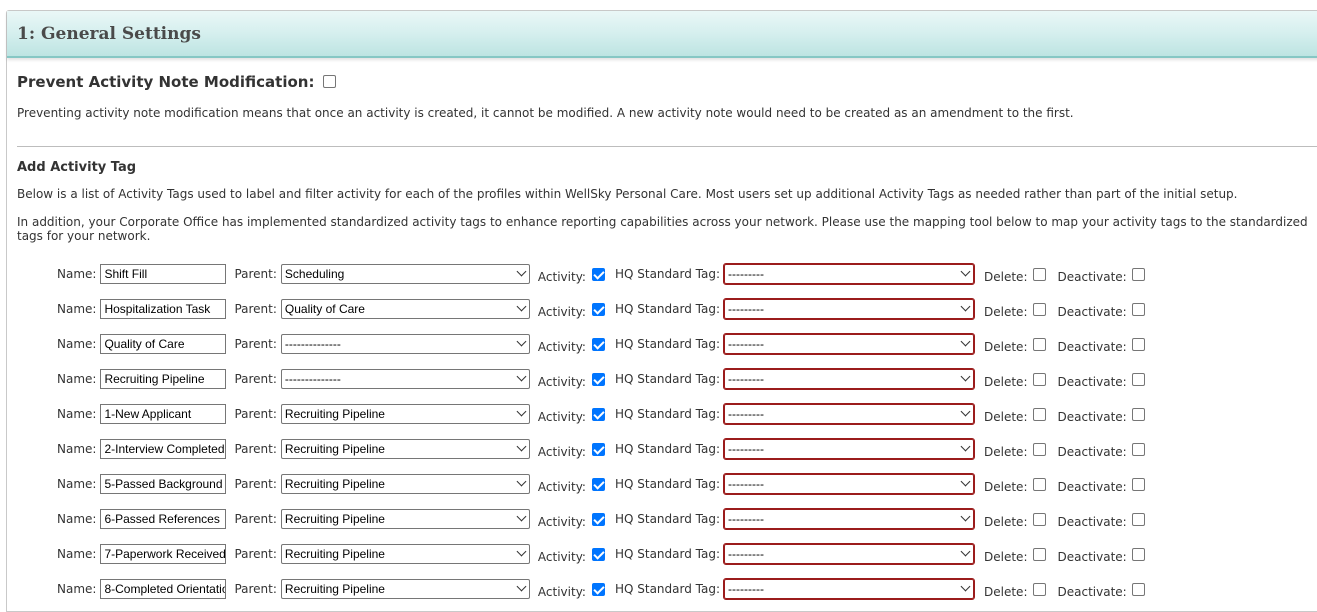 This screenshot has width=1317, height=612. What do you see at coordinates (163, 344) in the screenshot?
I see `tag-name-input: Quality of Care` at bounding box center [163, 344].